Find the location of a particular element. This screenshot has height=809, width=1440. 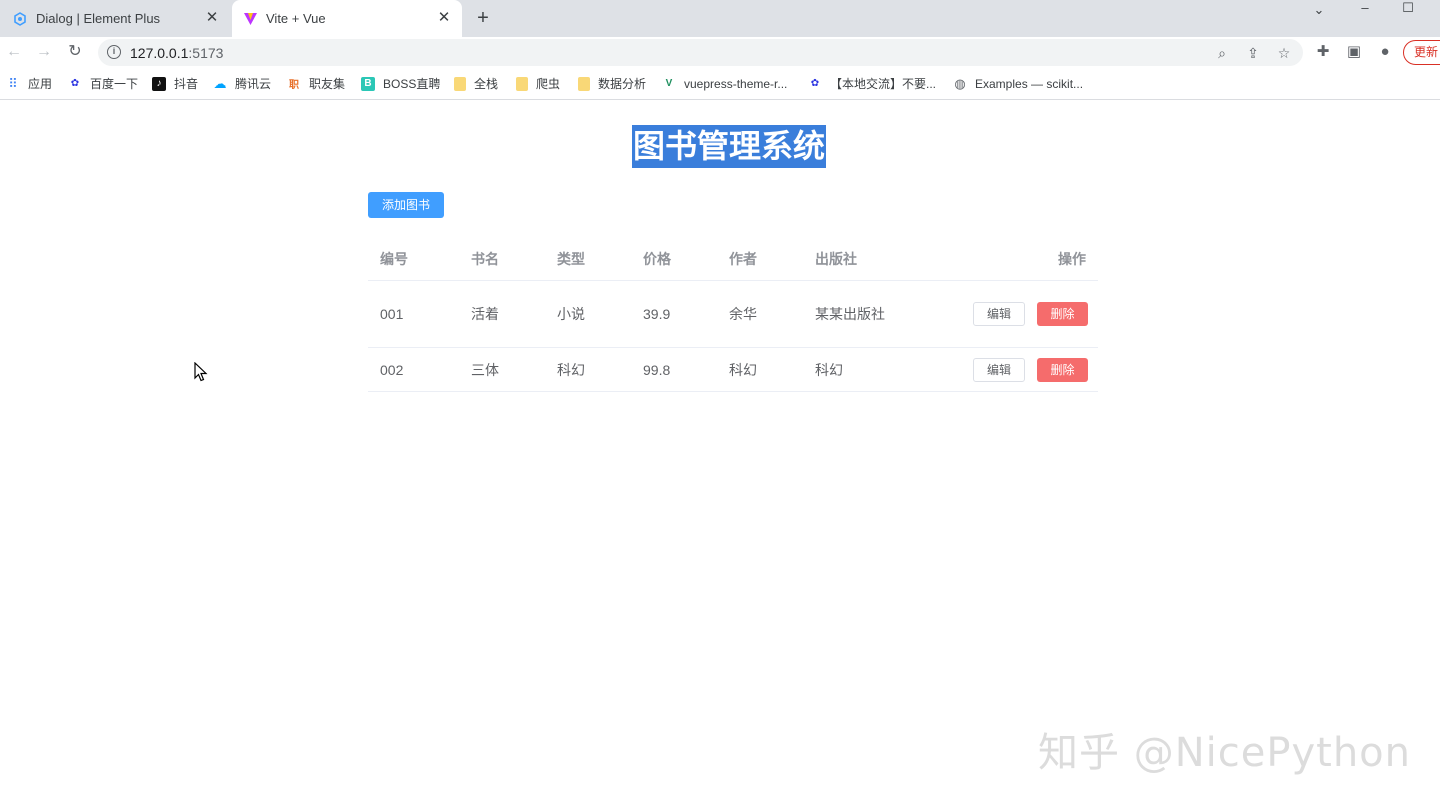

cell-price: 99.8 is located at coordinates (657, 369).